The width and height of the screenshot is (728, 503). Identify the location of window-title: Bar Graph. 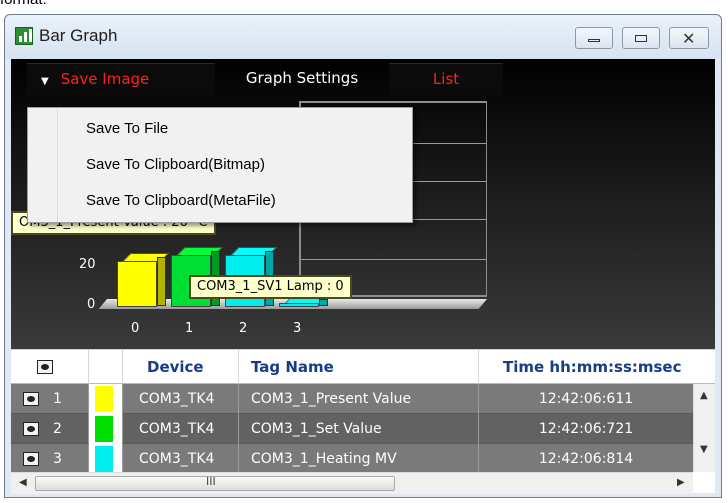
(78, 35).